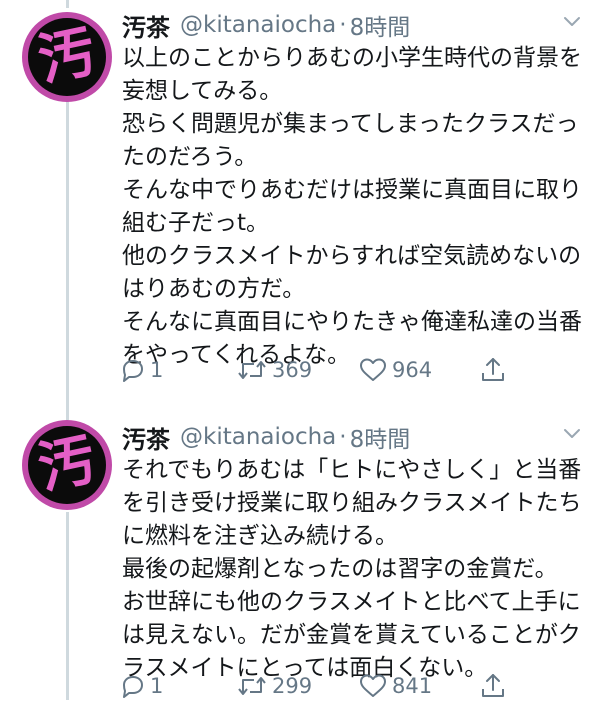  I want to click on retweet-button: 369, so click(274, 370).